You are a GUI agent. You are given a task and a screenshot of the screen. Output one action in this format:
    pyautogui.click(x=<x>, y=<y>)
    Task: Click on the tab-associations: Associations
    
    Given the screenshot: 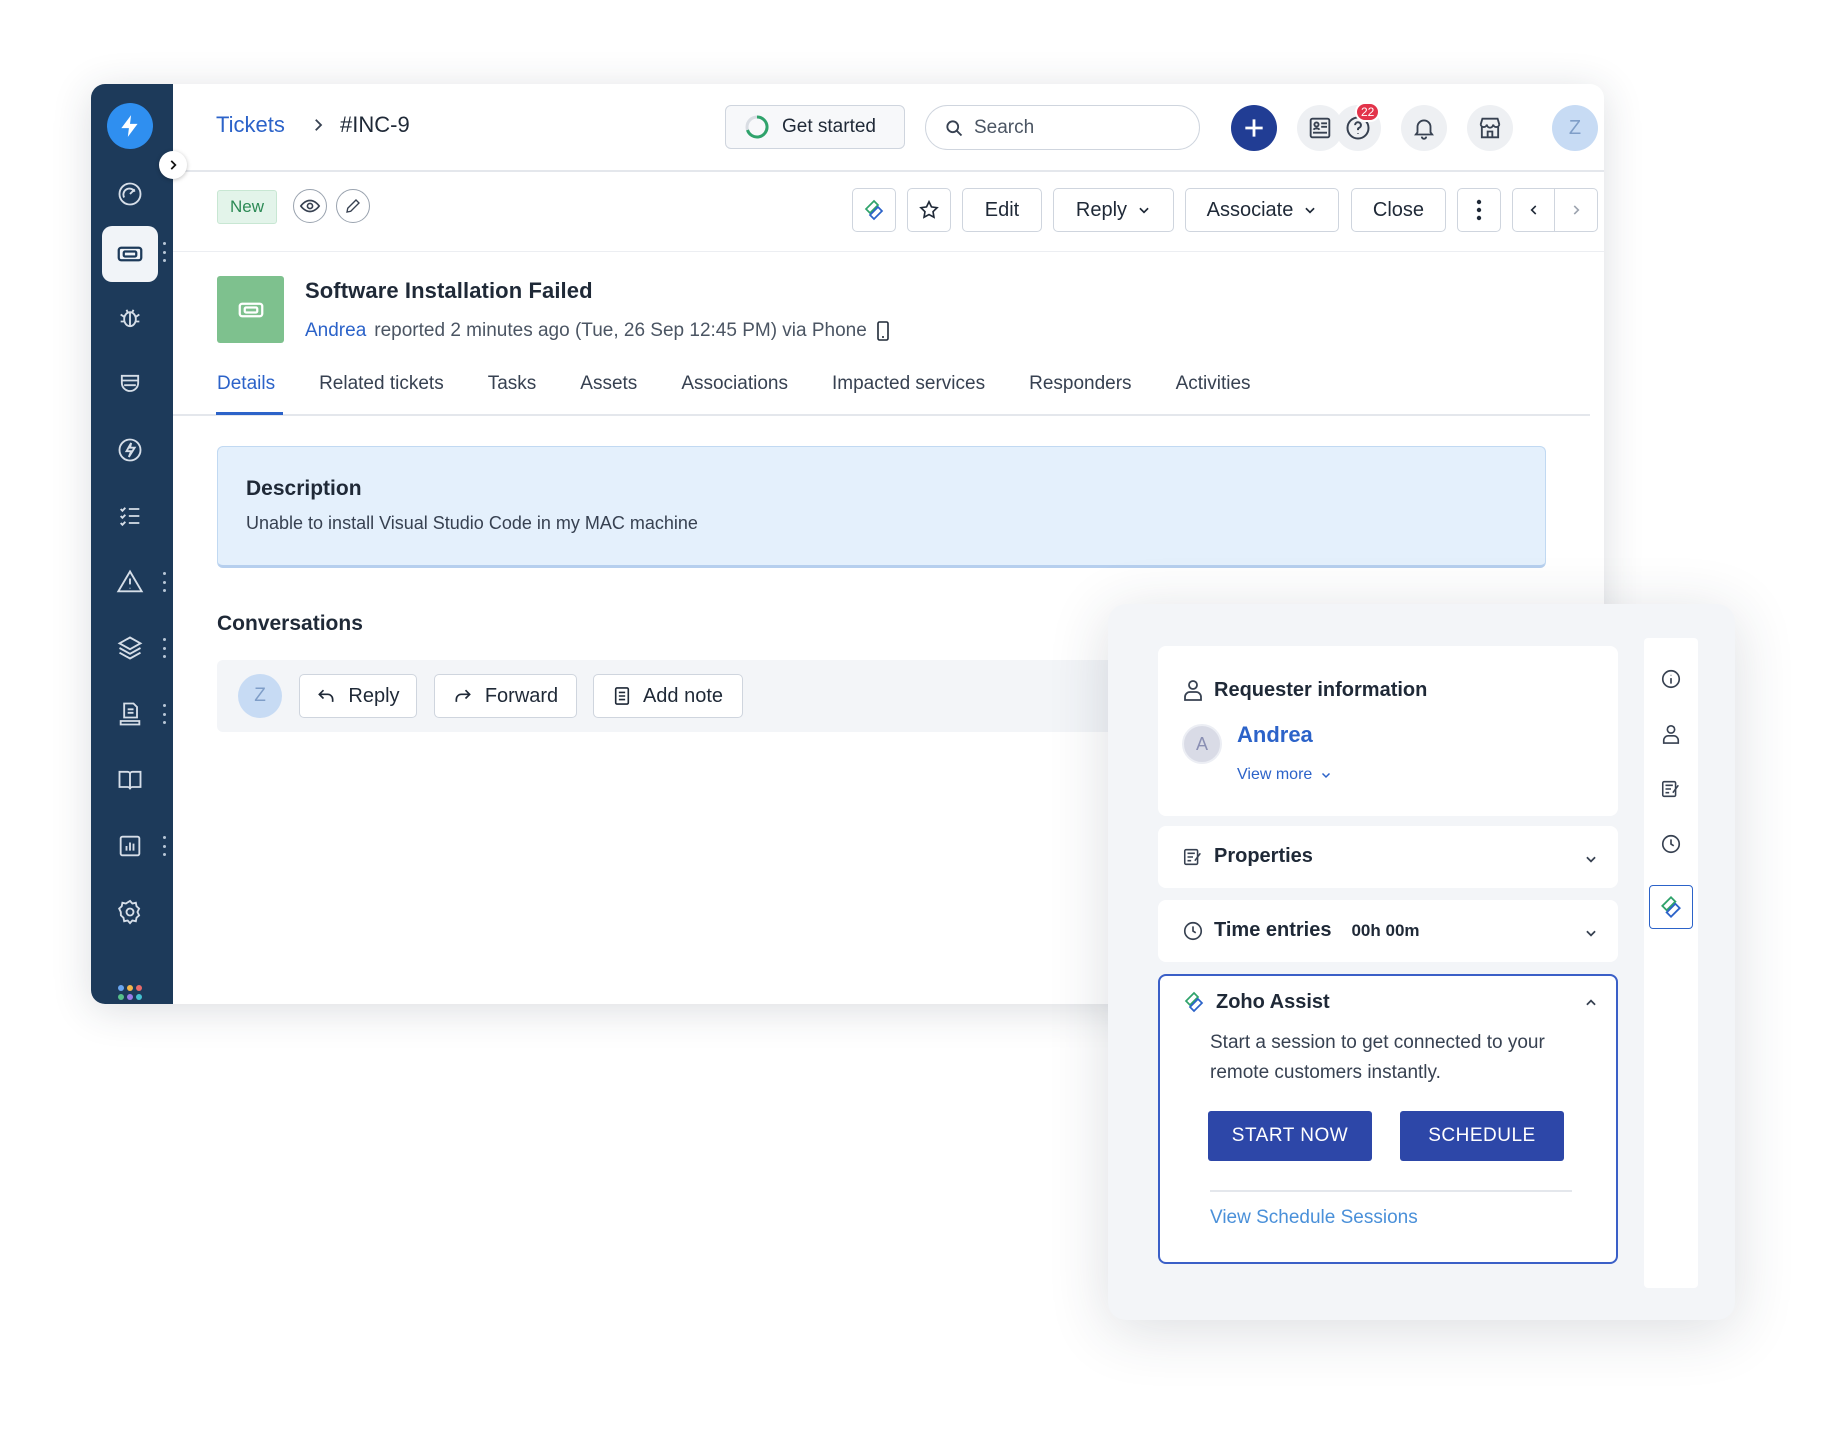 What is the action you would take?
    pyautogui.click(x=734, y=393)
    